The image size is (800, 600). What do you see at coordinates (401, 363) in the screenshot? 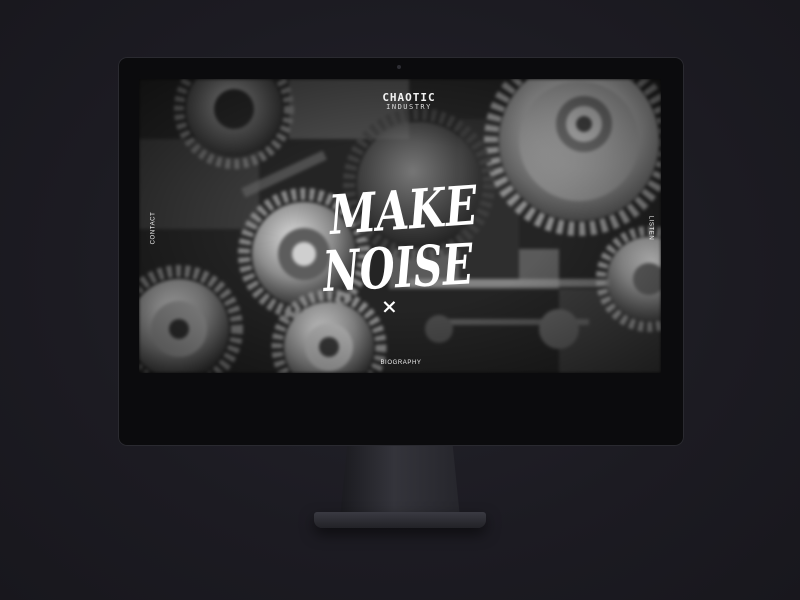
I see `nav-biography-link: BIOGRAPHY` at bounding box center [401, 363].